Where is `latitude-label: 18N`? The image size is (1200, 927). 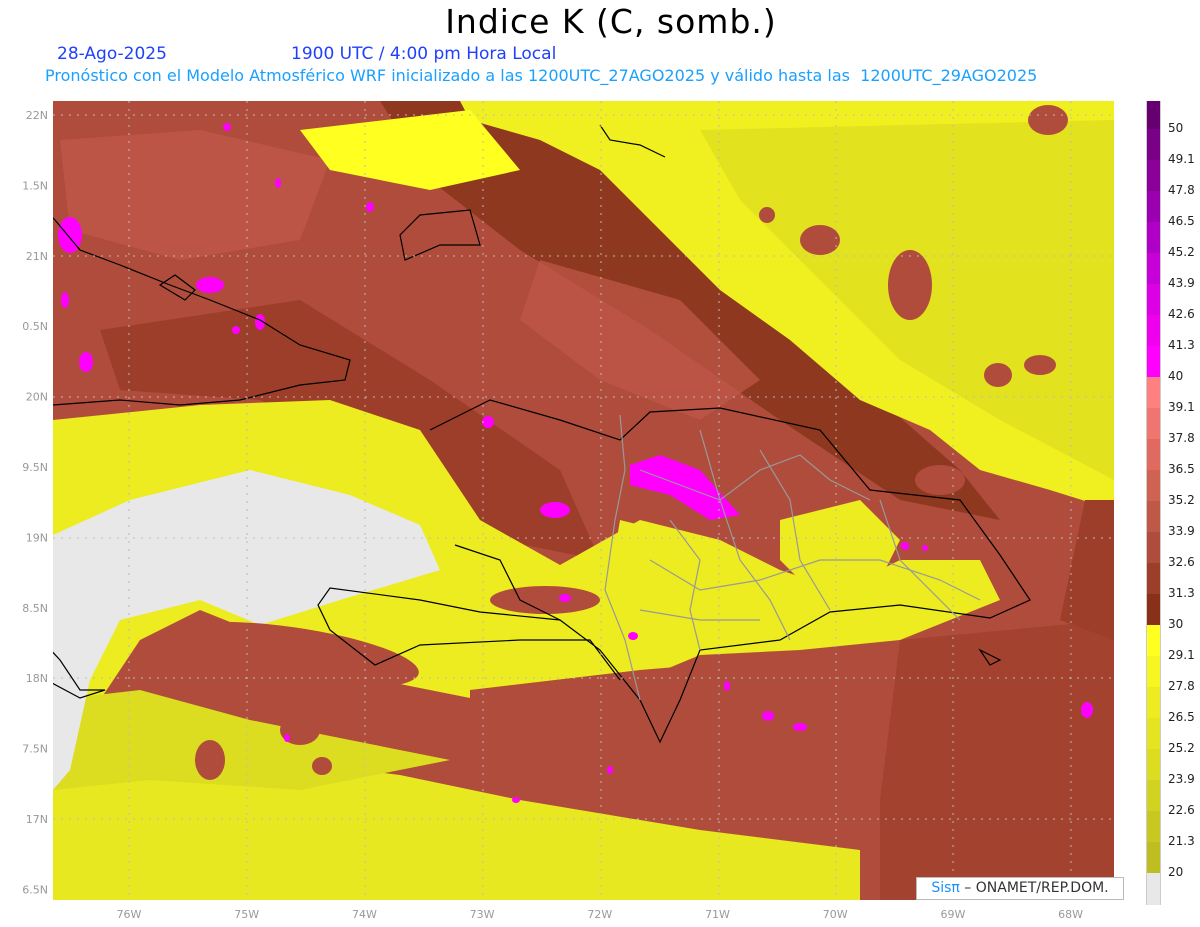
latitude-label: 18N is located at coordinates (37, 678).